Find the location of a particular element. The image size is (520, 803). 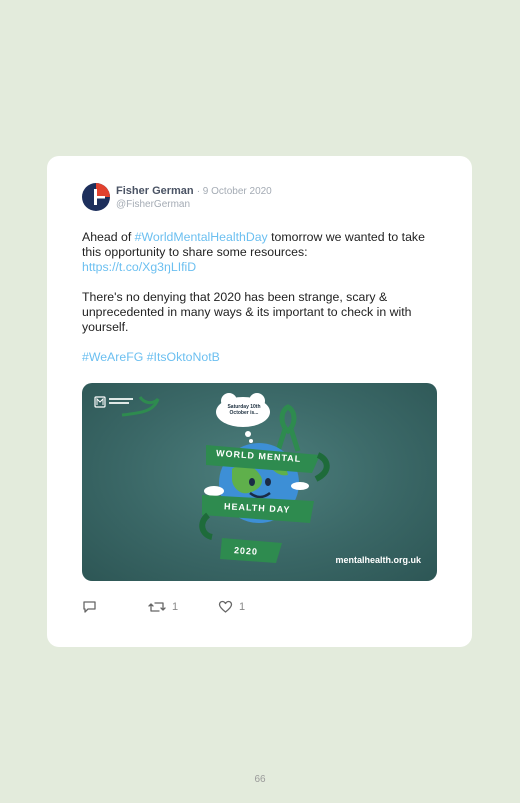

media-site-url: mentalhealth.org.uk is located at coordinates (378, 560).